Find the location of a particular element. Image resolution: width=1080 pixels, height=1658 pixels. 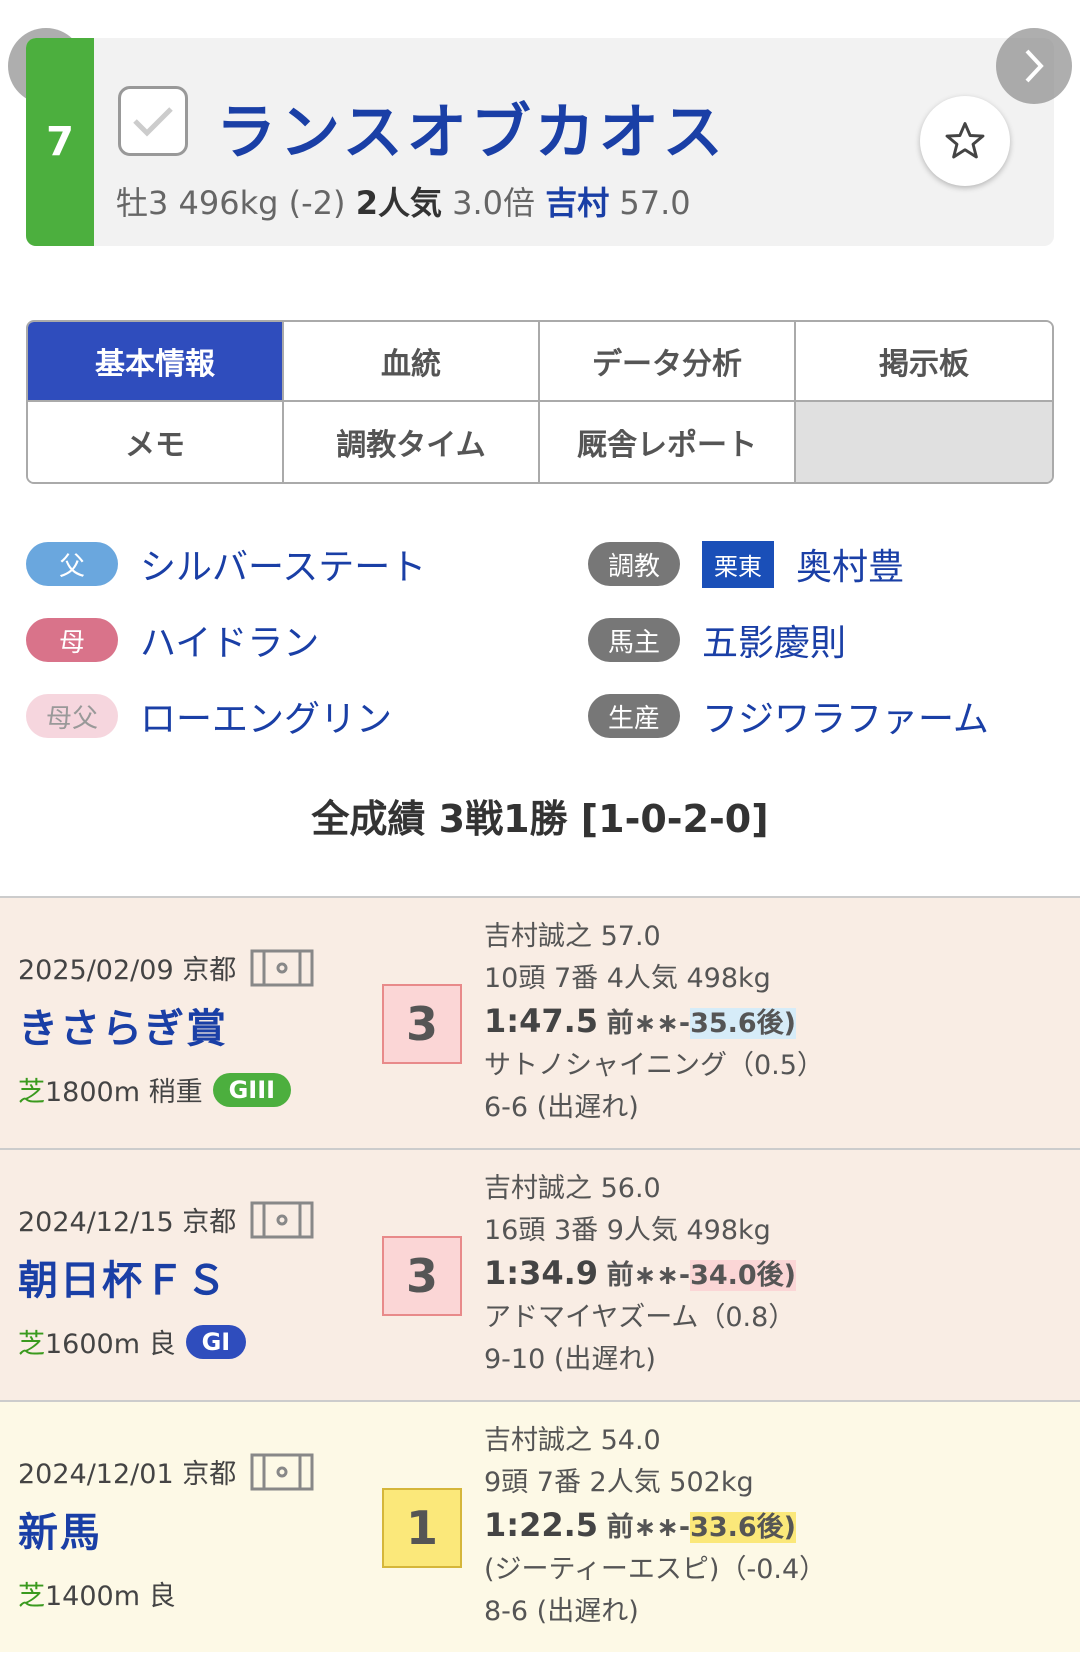

chevron-right-icon is located at coordinates (1034, 66).